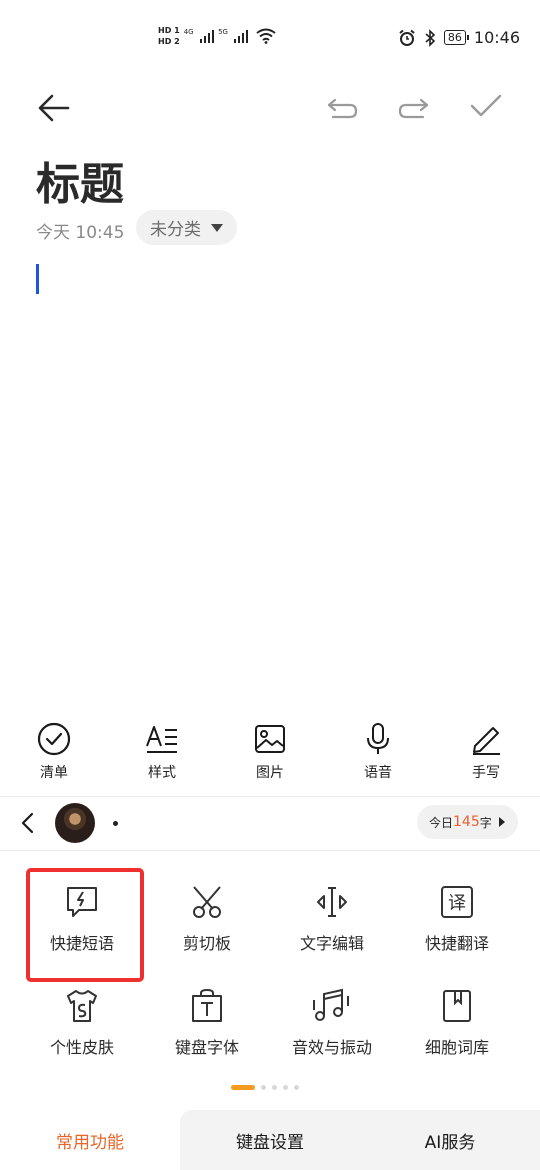  What do you see at coordinates (457, 1006) in the screenshot?
I see `book-icon` at bounding box center [457, 1006].